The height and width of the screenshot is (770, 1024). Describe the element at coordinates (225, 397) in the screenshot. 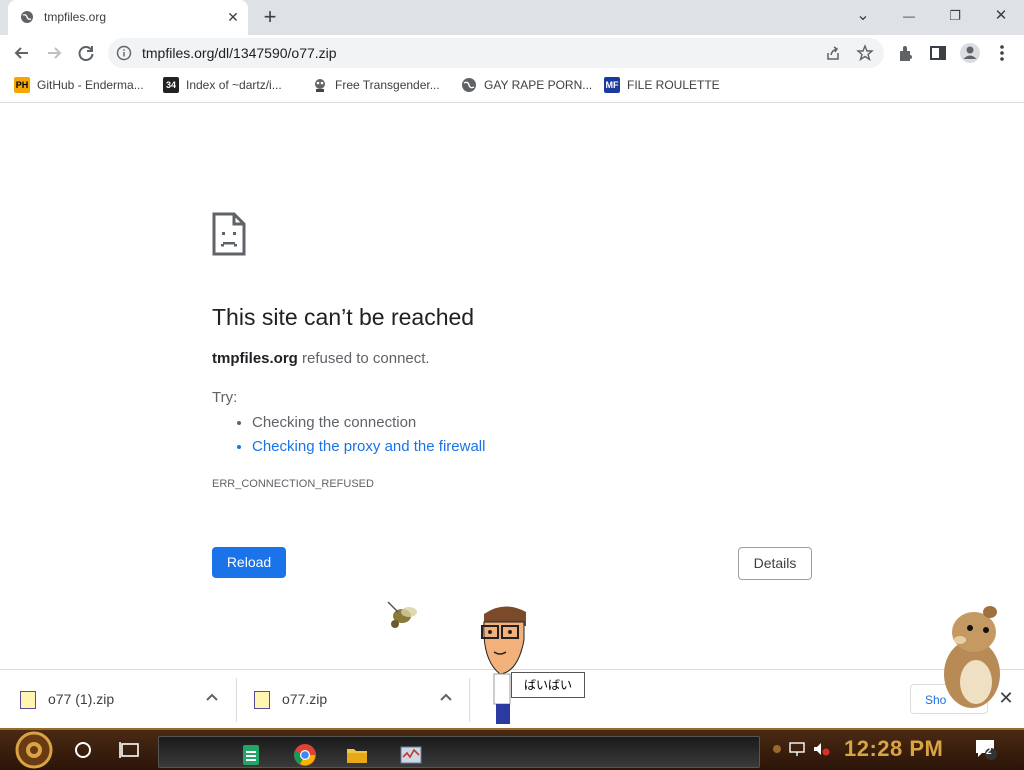

I see `try-label: Try:` at that location.